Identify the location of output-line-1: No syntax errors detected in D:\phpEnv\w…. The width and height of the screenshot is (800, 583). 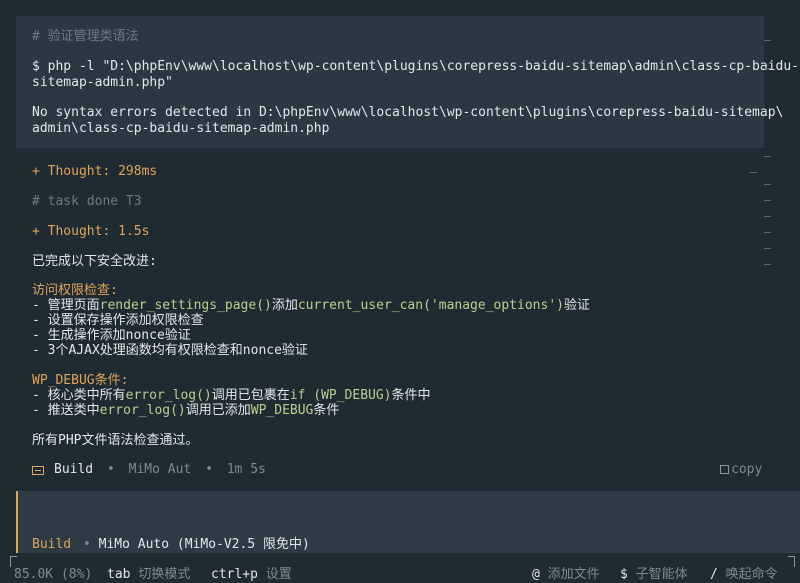
(408, 112).